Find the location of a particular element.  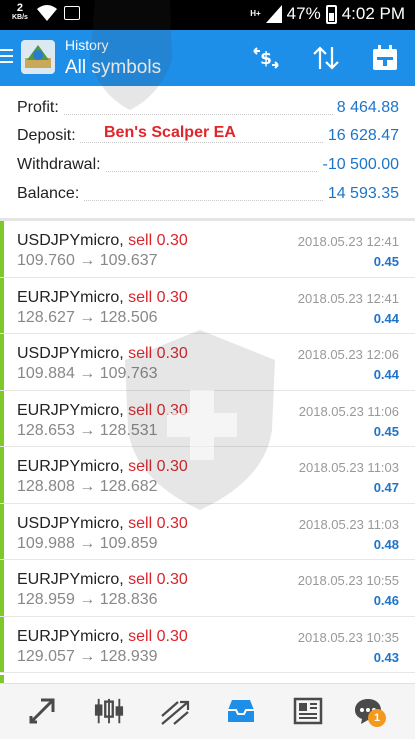

withdrawal-label: Withdrawal: is located at coordinates (61, 165).